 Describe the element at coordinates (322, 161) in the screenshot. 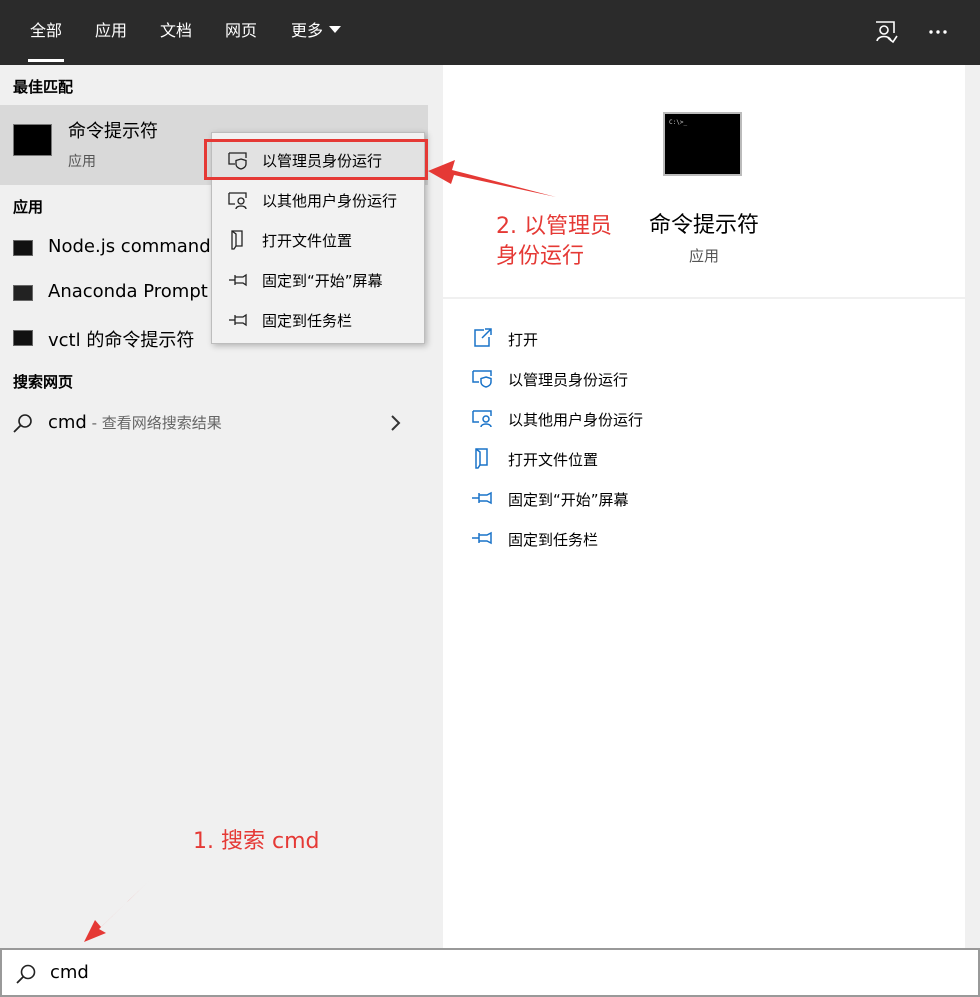

I see `context-item-label: 以管理员身份运行` at that location.